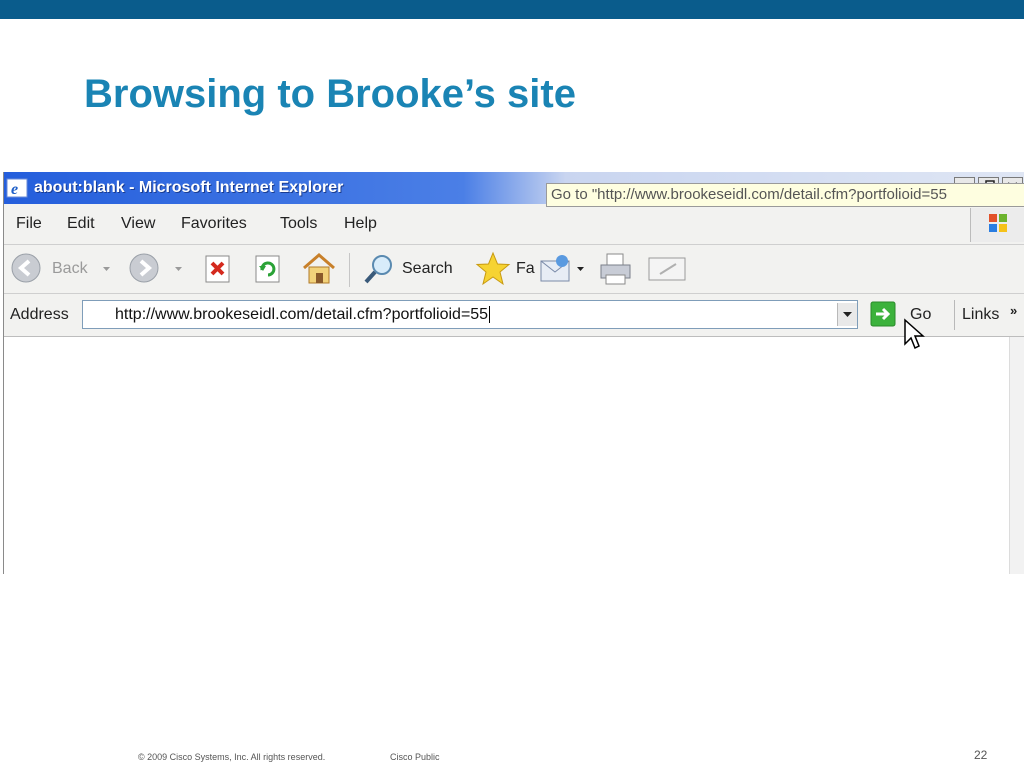 This screenshot has height=768, width=1024. I want to click on forward-dropdown-icon, so click(179, 269).